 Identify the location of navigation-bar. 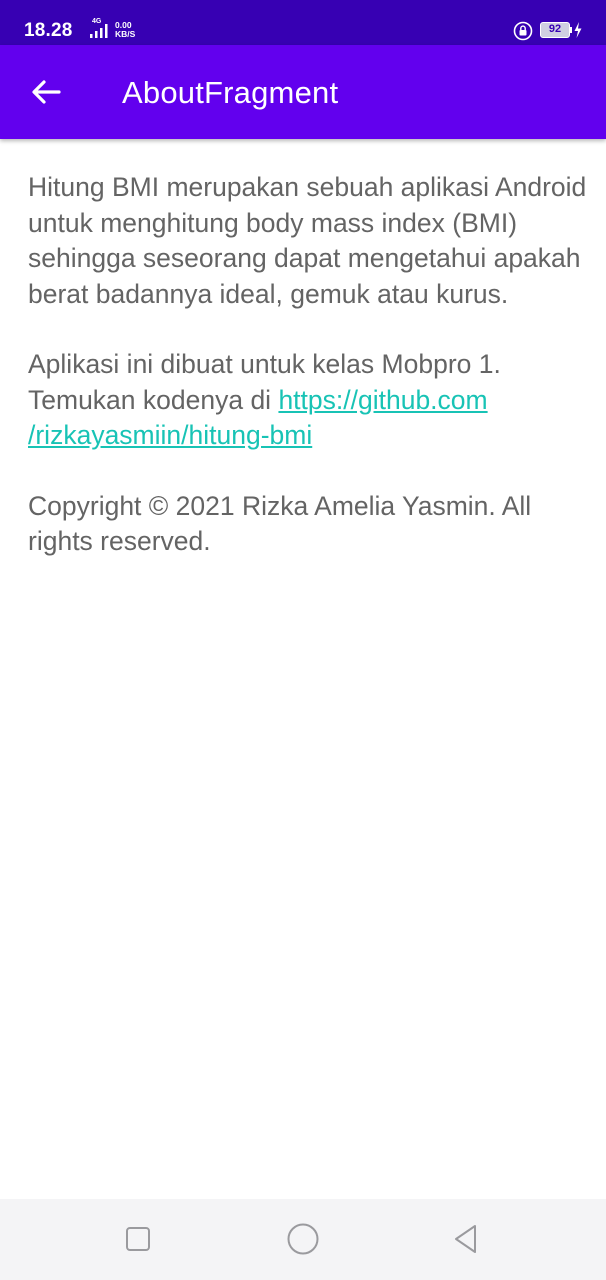
(303, 1239).